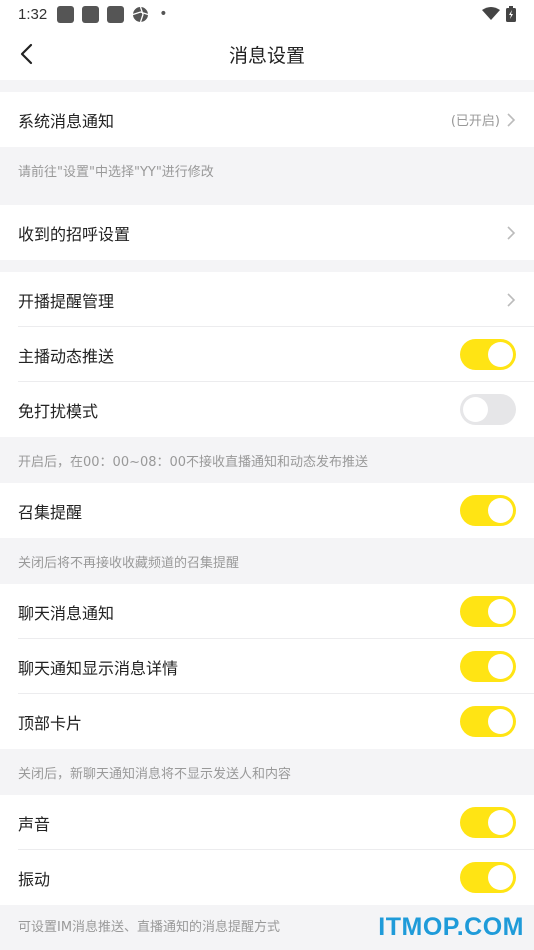 The image size is (534, 950). Describe the element at coordinates (267, 721) in the screenshot. I see `top-card-row: 顶部卡片` at that location.